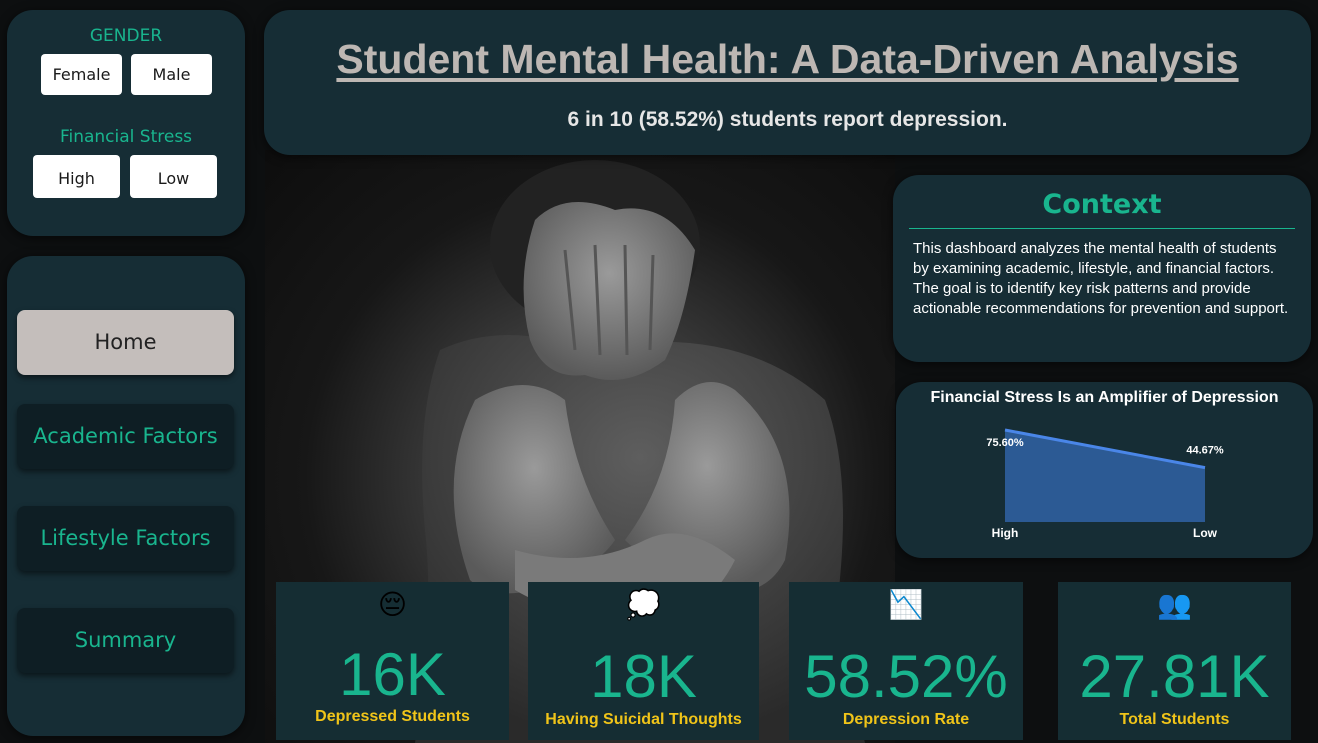 The image size is (1318, 743). I want to click on kpi-label: Depression Rate, so click(906, 719).